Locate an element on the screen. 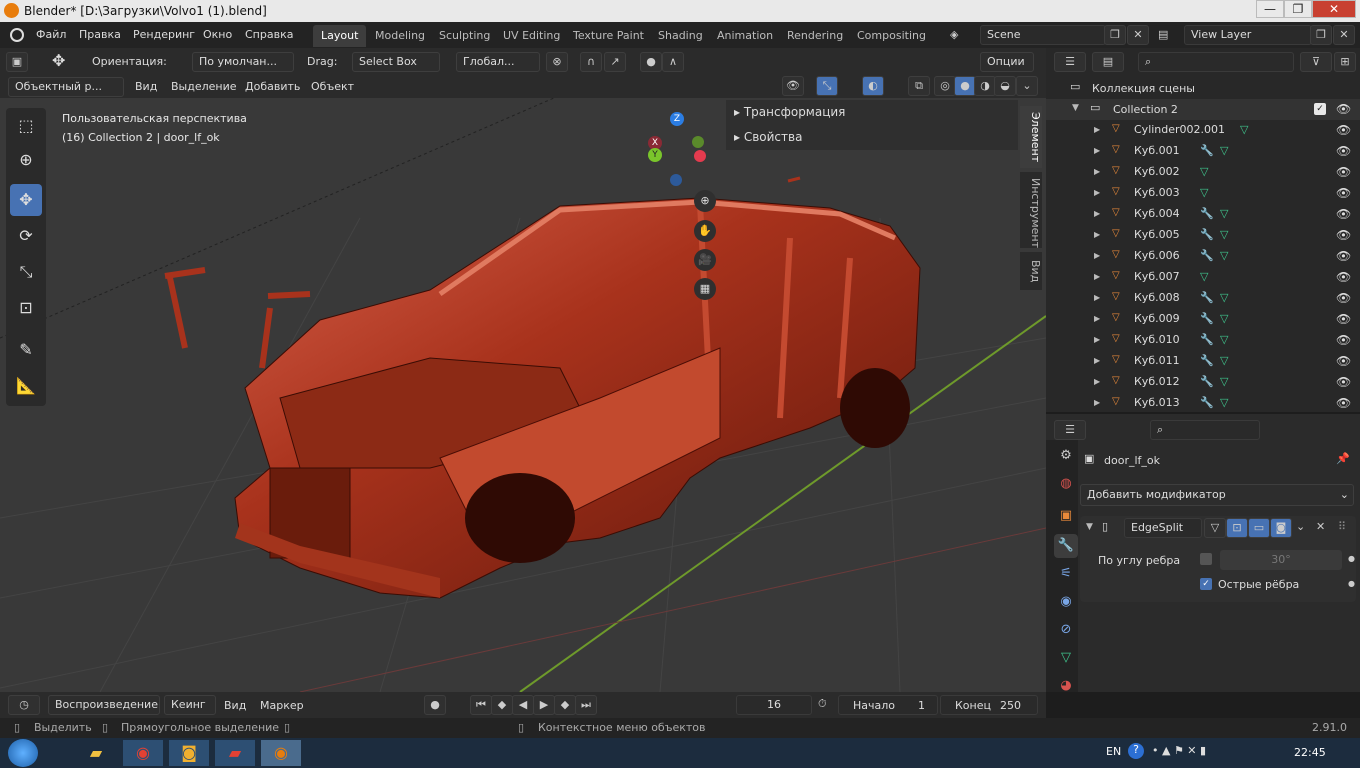 This screenshot has height=768, width=1360. outliner-object-row: ▶ ▽ Куб.011 🔧 ▽ 👁 is located at coordinates (1203, 361).